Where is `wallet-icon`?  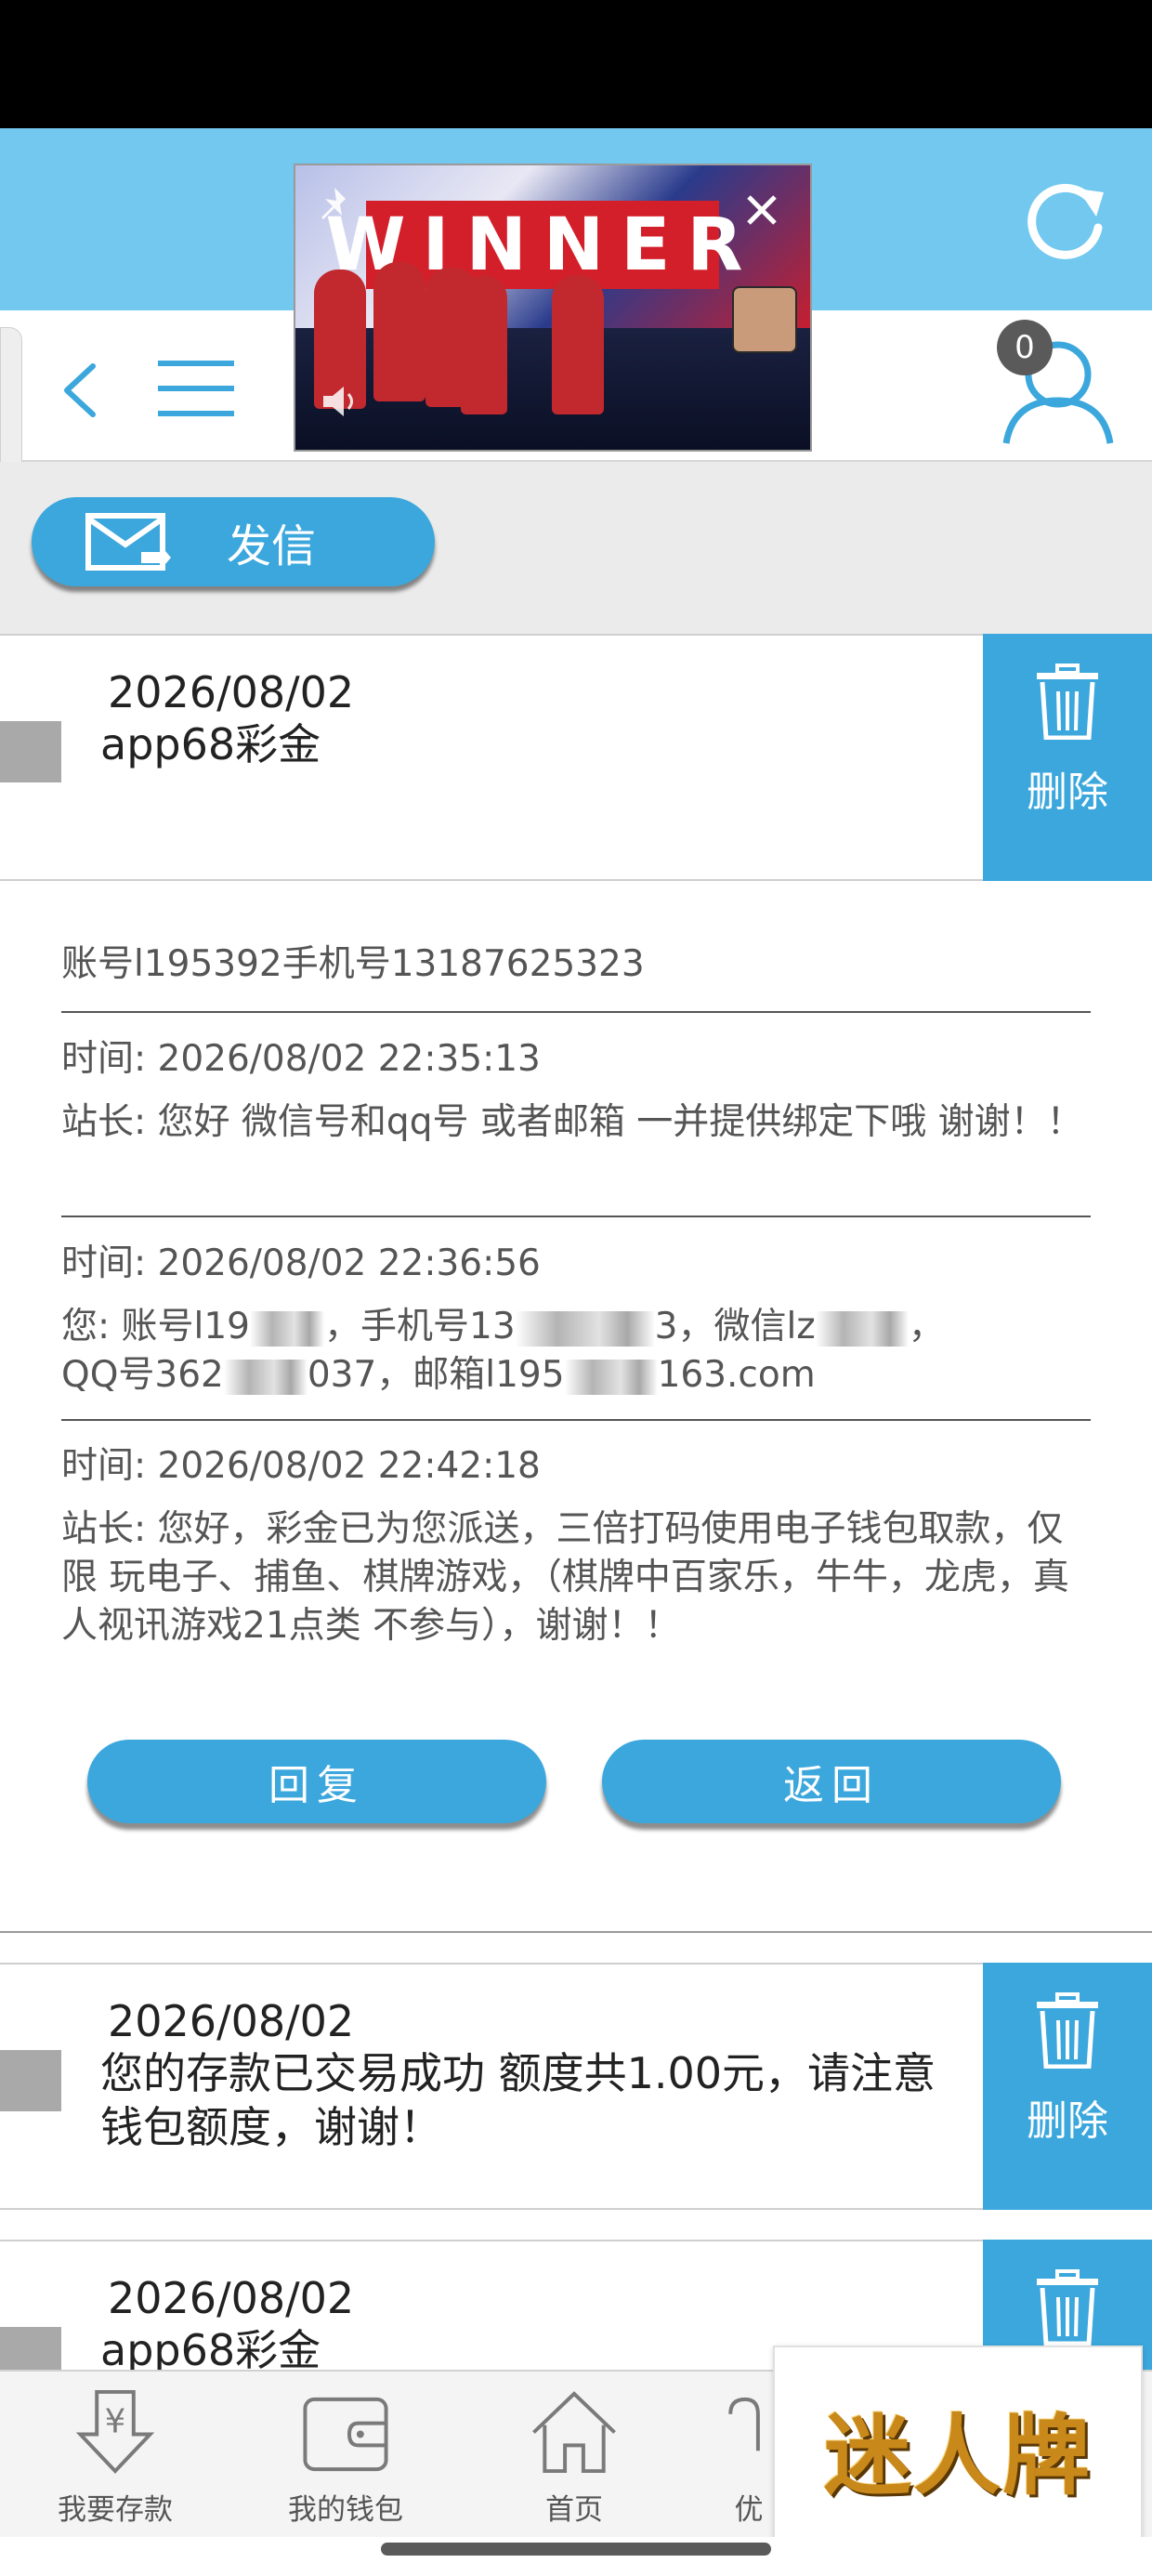
wallet-icon is located at coordinates (345, 2434).